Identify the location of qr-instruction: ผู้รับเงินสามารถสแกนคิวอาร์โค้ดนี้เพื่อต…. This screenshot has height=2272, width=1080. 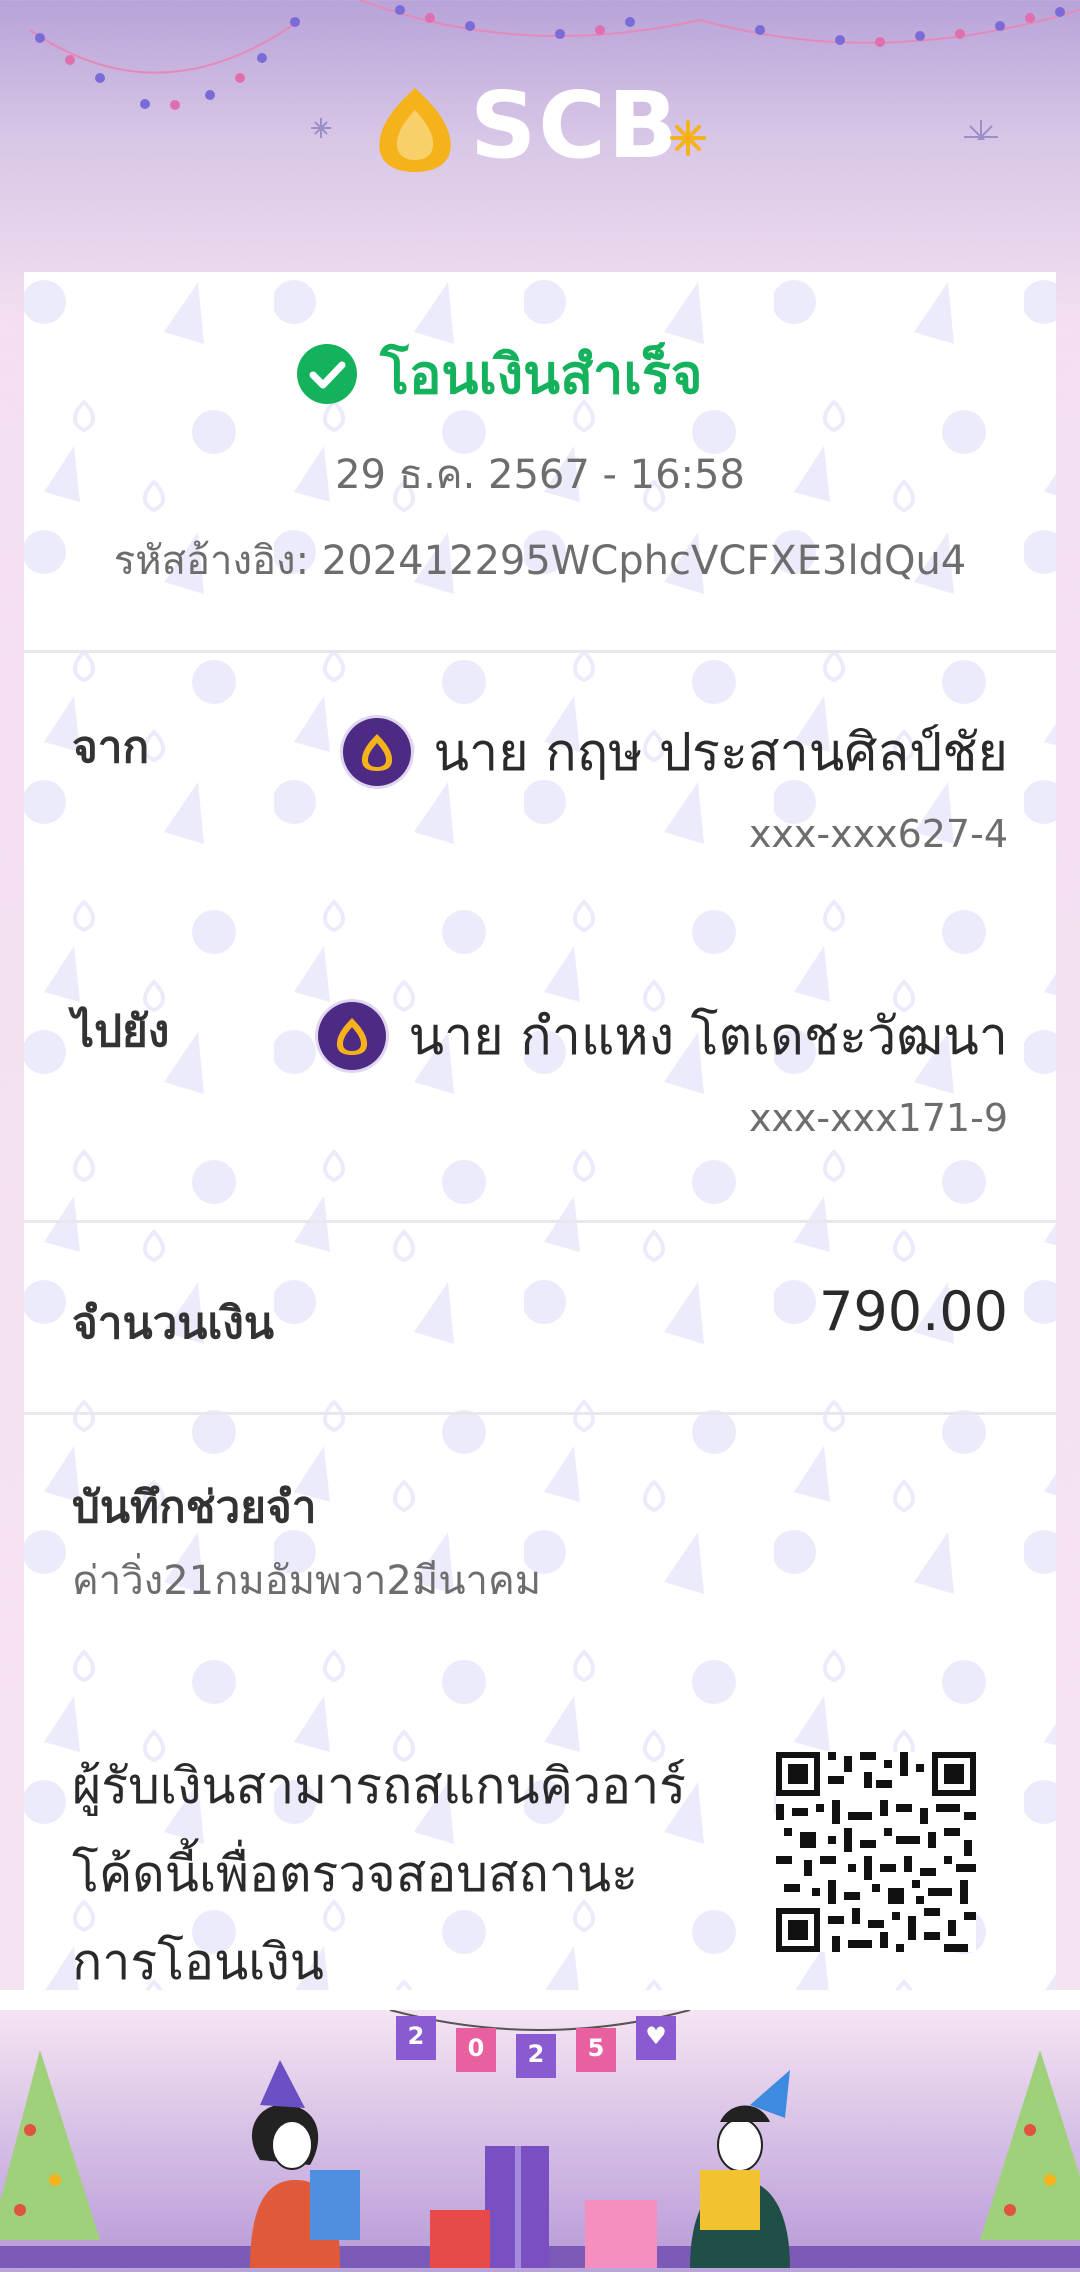
(379, 1874).